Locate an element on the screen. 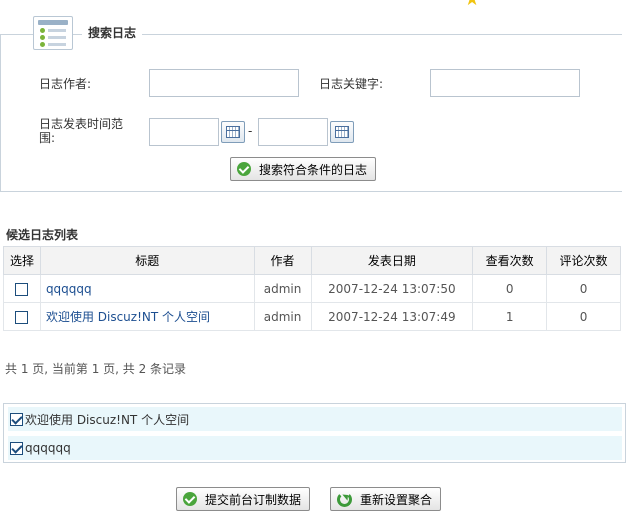 The height and width of the screenshot is (512, 628). search-panel-title: 搜索日志 is located at coordinates (112, 32).